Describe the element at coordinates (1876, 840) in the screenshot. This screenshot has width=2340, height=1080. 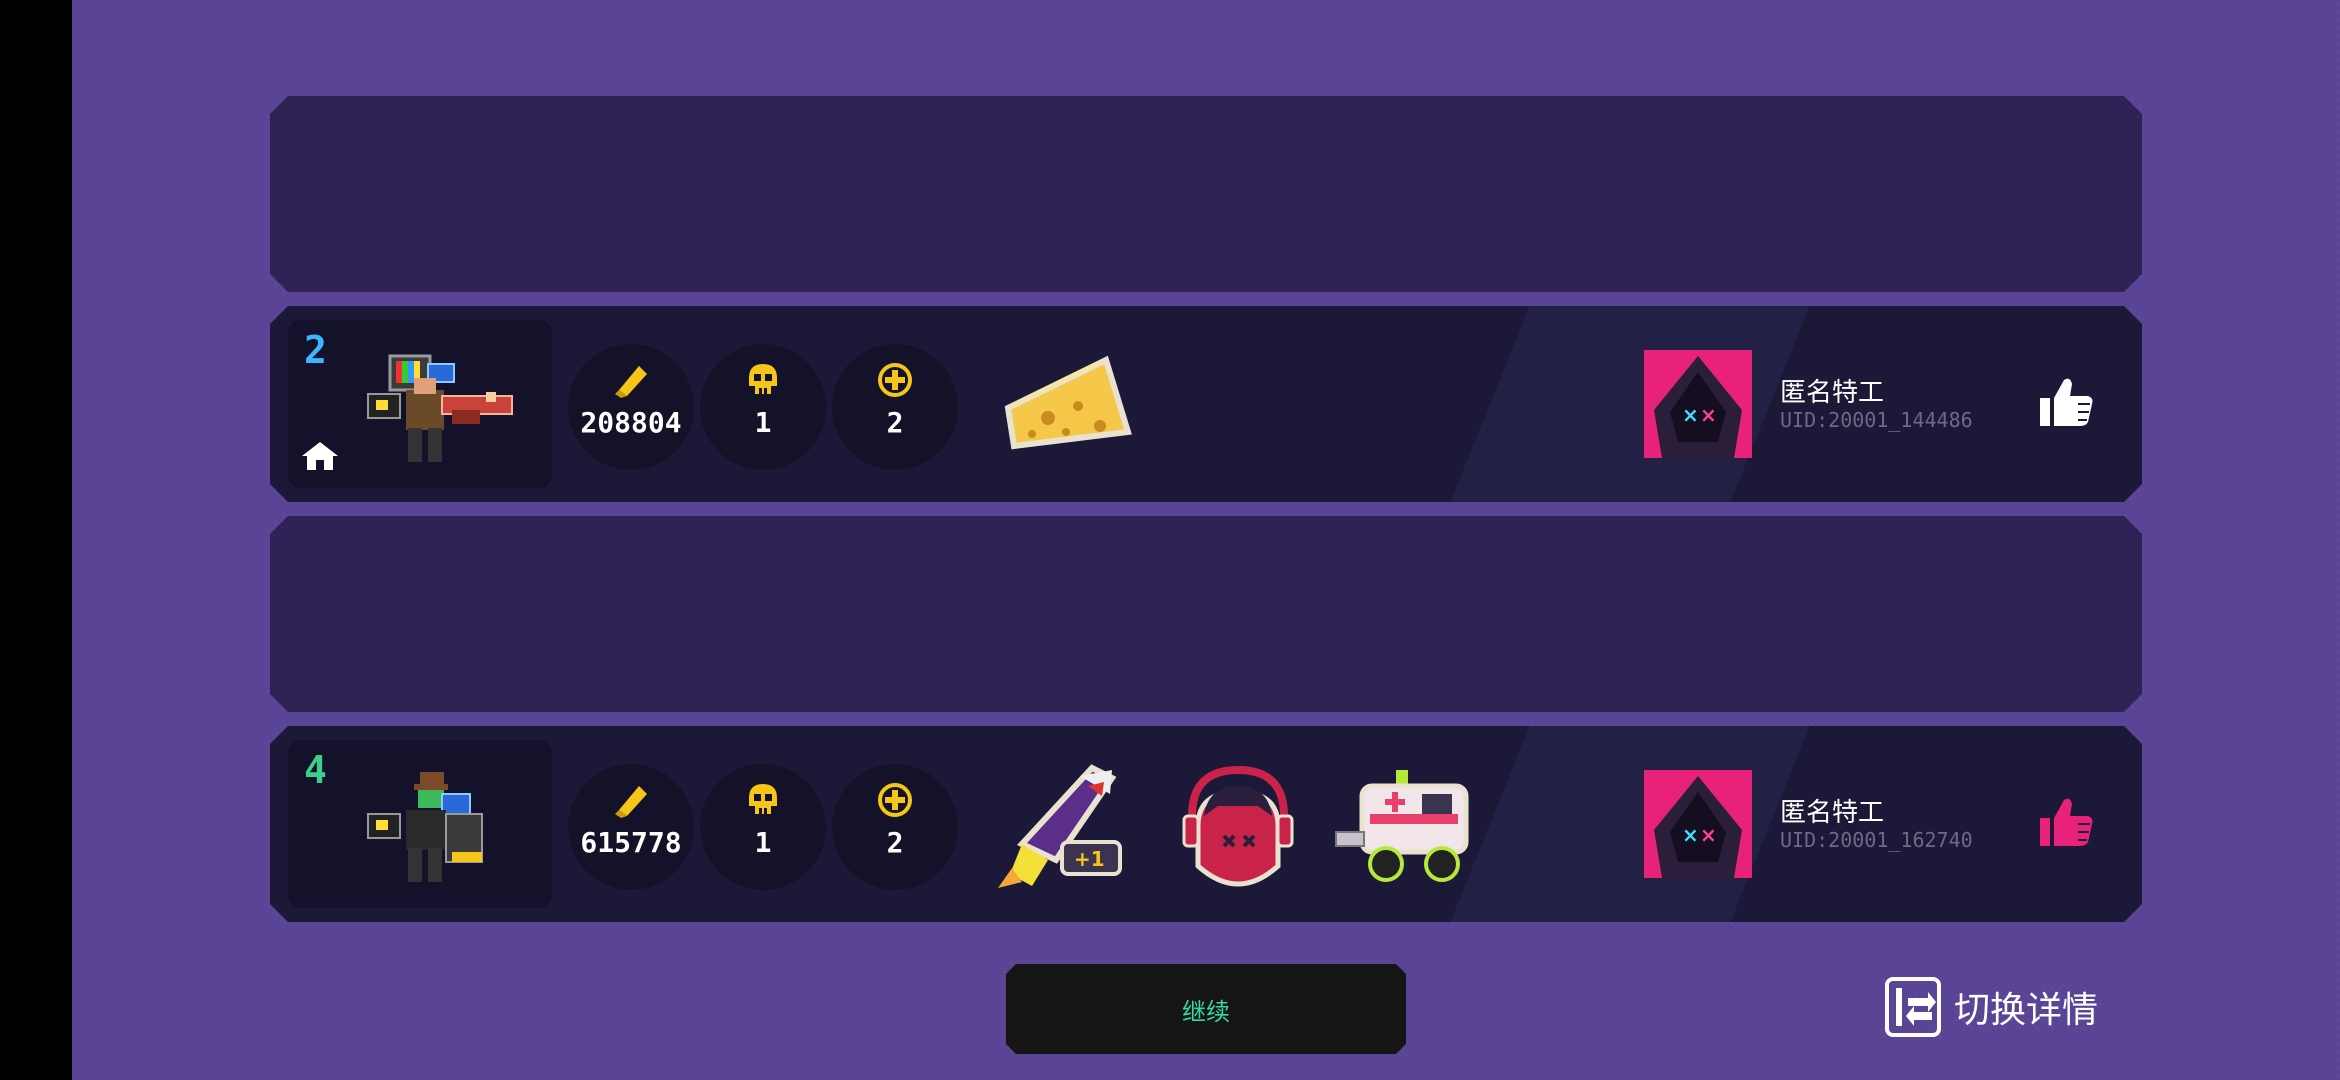
I see `player-uid: UID:20001_162740` at that location.